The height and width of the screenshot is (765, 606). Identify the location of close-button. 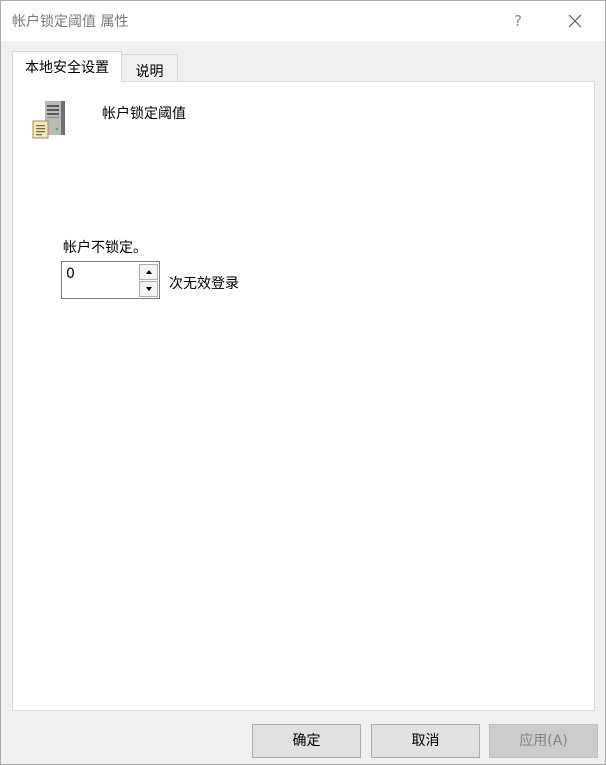
(575, 21).